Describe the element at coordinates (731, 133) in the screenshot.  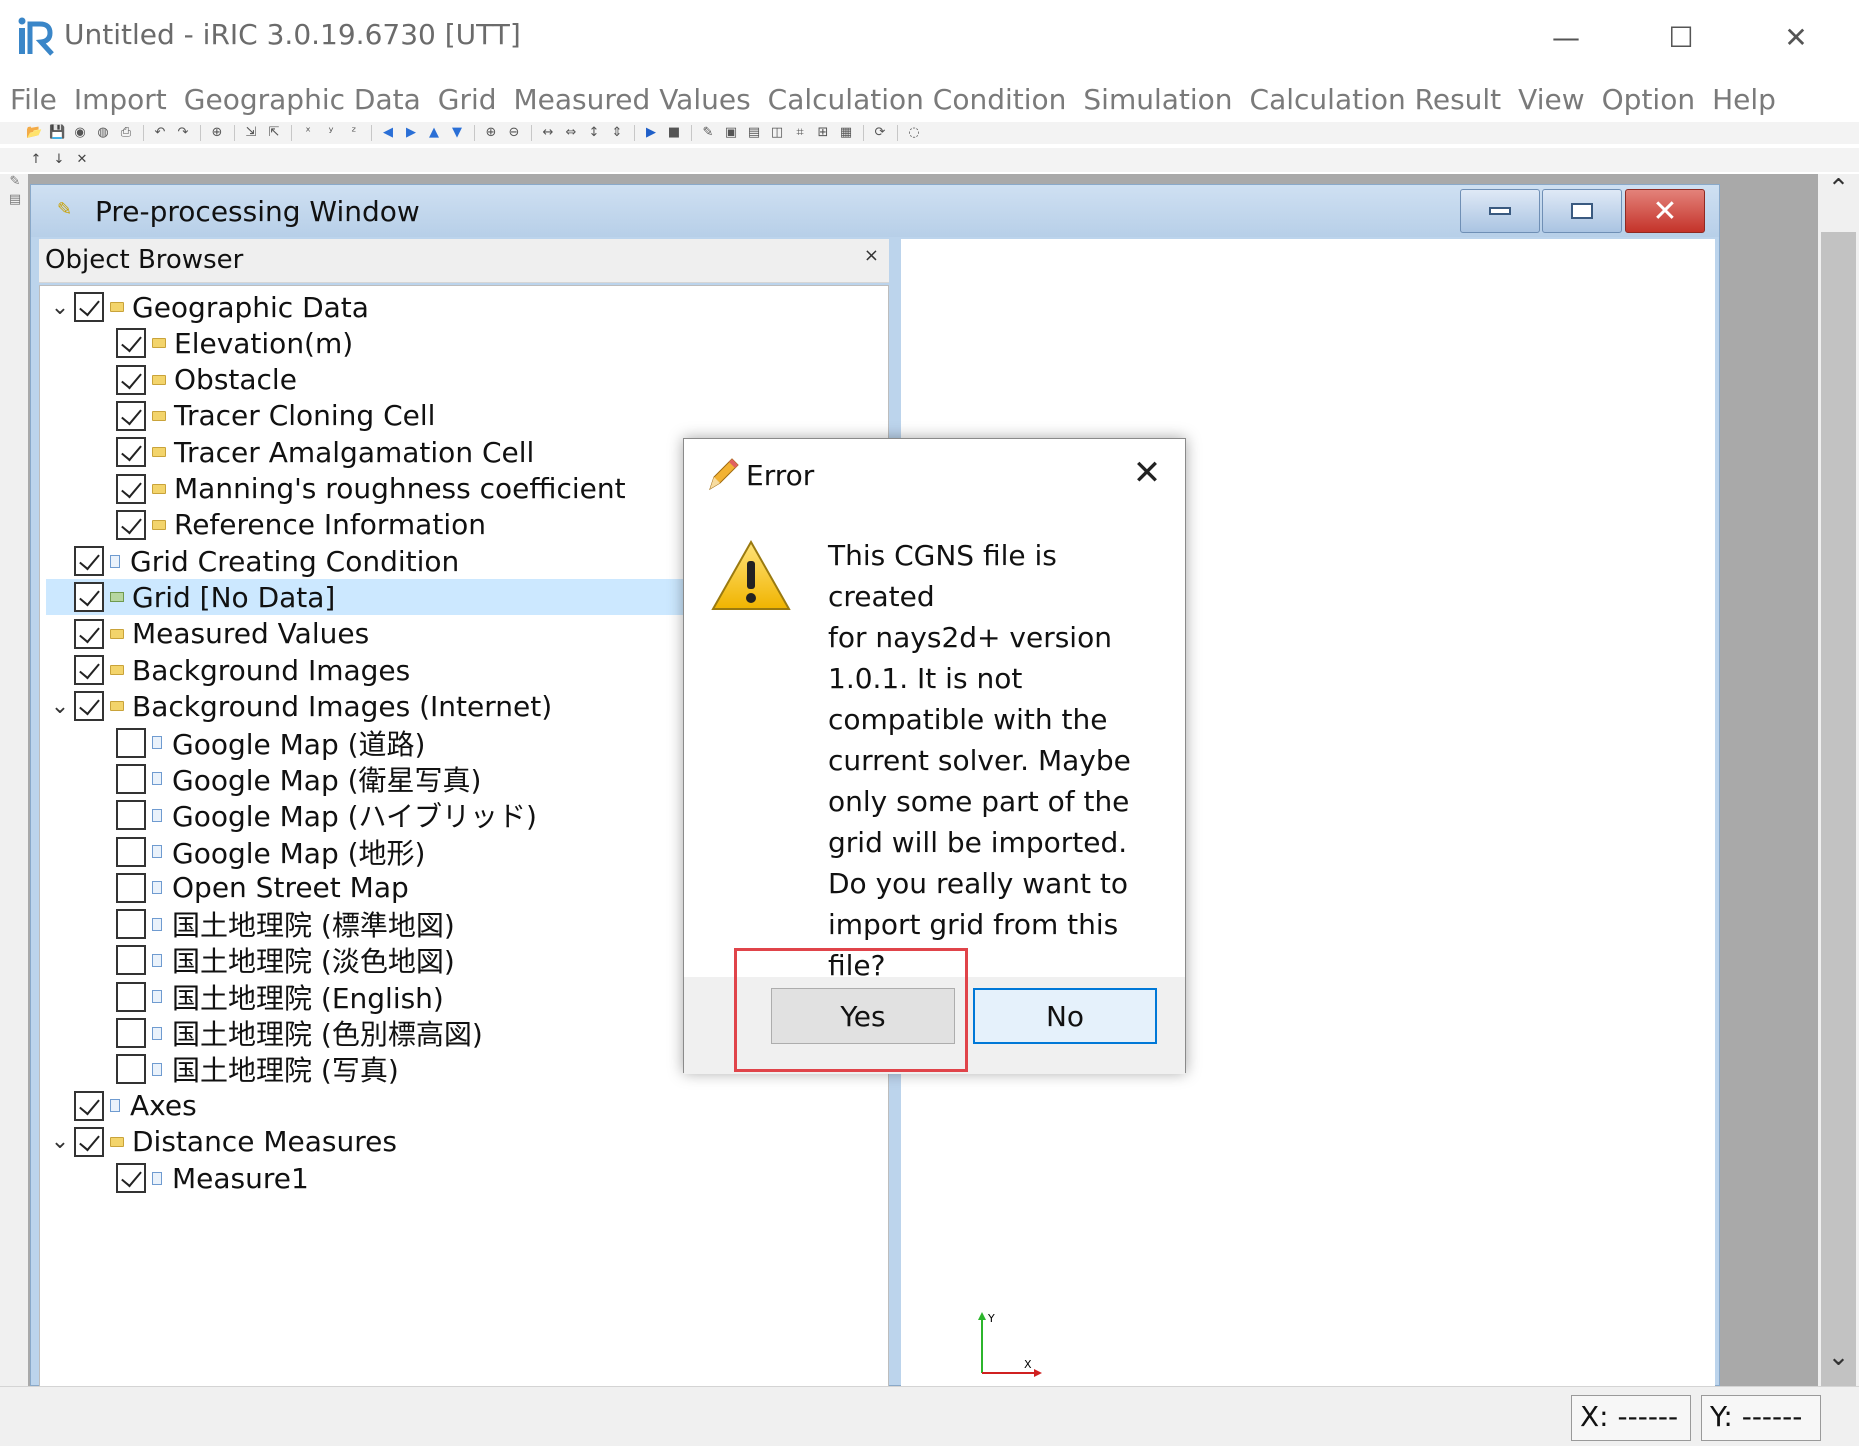
I see `view-2d-icon: ▣` at that location.